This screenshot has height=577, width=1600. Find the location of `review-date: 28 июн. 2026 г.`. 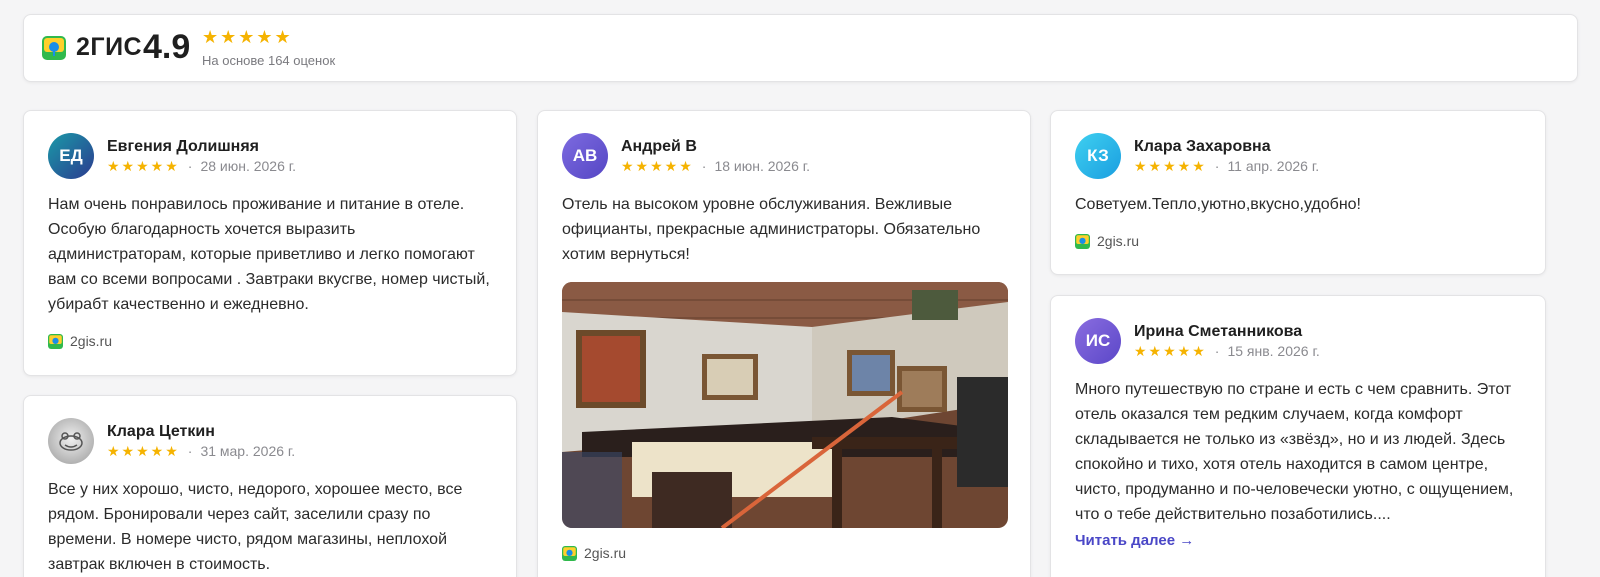

review-date: 28 июн. 2026 г. is located at coordinates (248, 166).